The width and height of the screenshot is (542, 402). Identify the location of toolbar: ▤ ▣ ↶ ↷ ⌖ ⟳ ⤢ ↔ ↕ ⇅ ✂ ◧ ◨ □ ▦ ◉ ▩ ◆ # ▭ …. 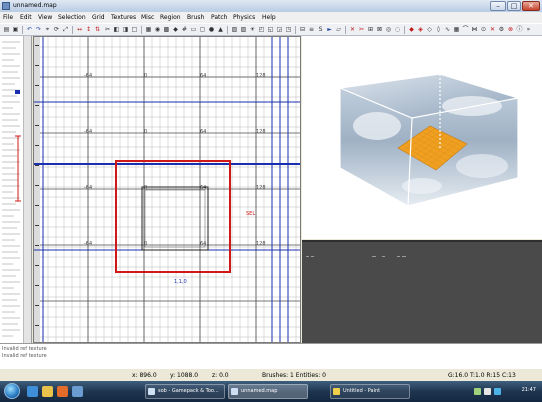
(271, 29).